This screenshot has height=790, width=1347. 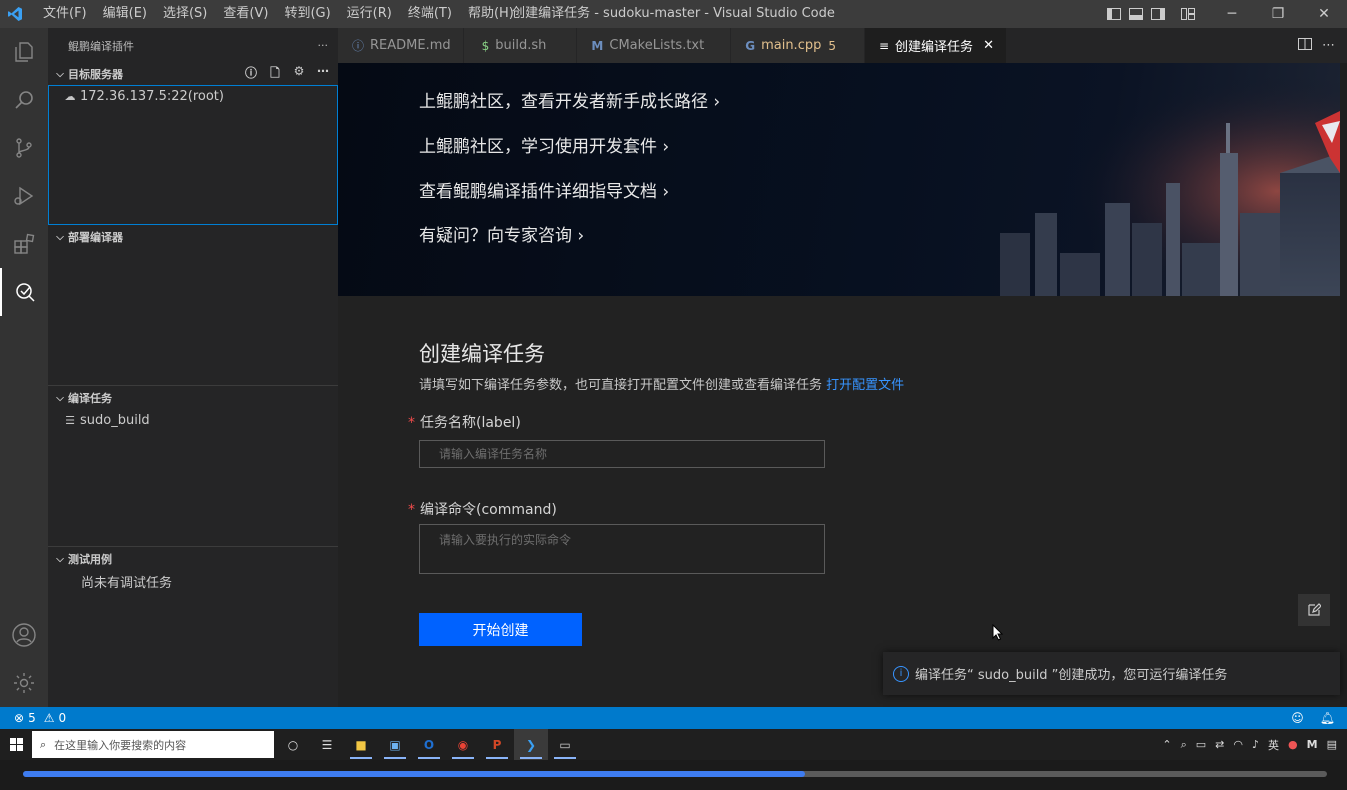 What do you see at coordinates (1166, 744) in the screenshot?
I see `chevron-up-icon: ⌃` at bounding box center [1166, 744].